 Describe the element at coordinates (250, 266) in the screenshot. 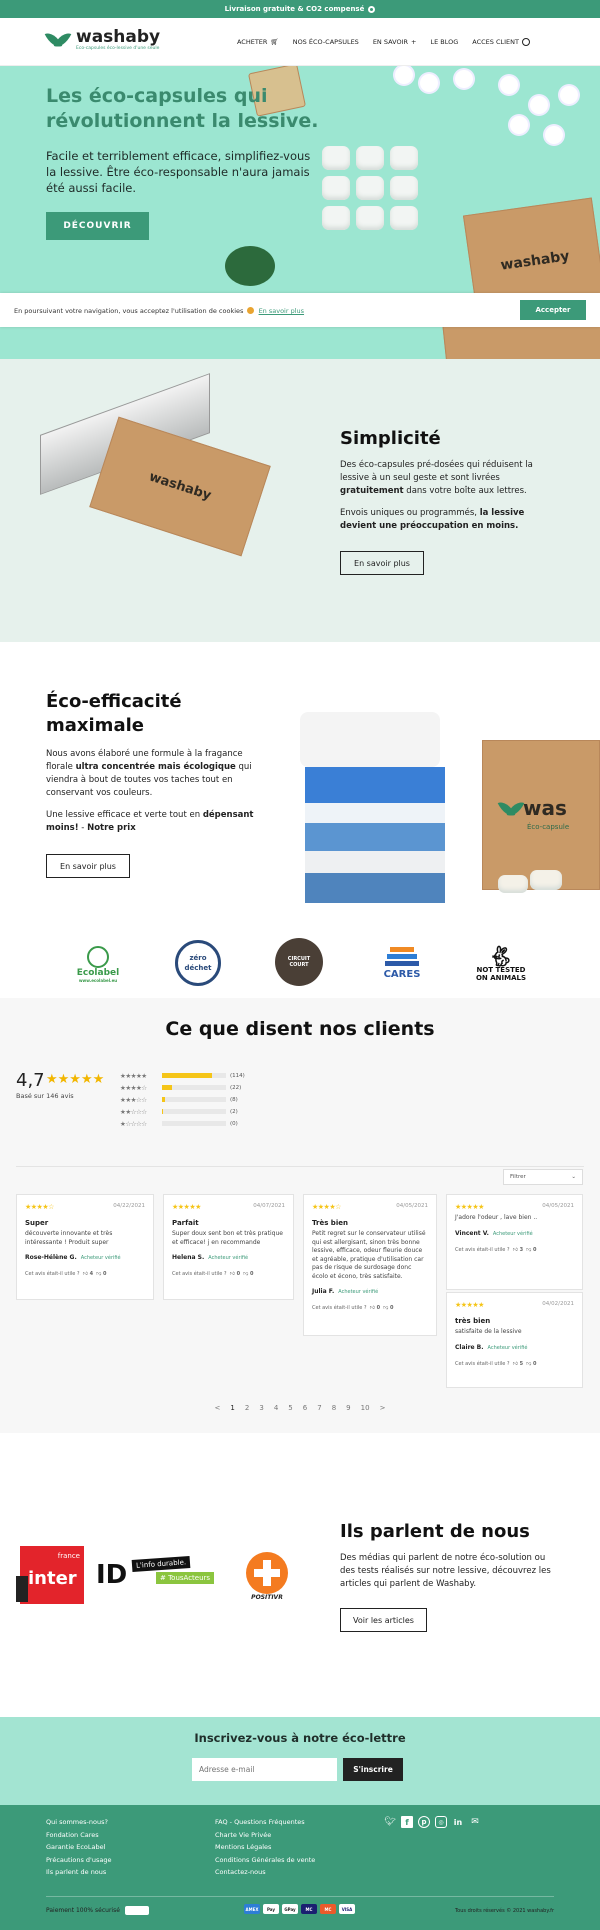

I see `plant-image` at that location.